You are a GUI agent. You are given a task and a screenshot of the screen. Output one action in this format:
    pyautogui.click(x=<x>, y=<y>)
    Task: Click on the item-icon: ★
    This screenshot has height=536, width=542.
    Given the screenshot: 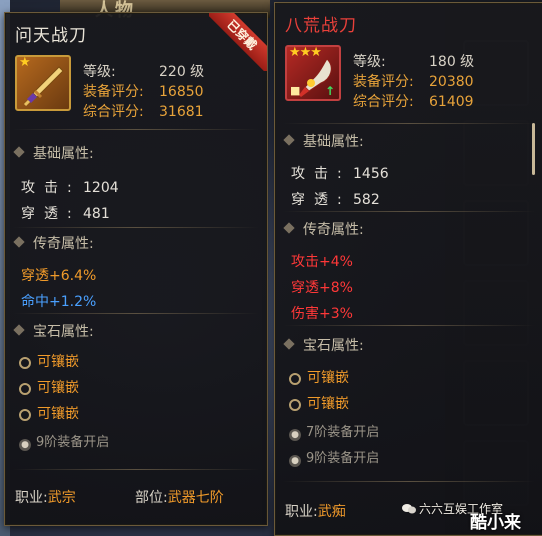 What is the action you would take?
    pyautogui.click(x=43, y=83)
    